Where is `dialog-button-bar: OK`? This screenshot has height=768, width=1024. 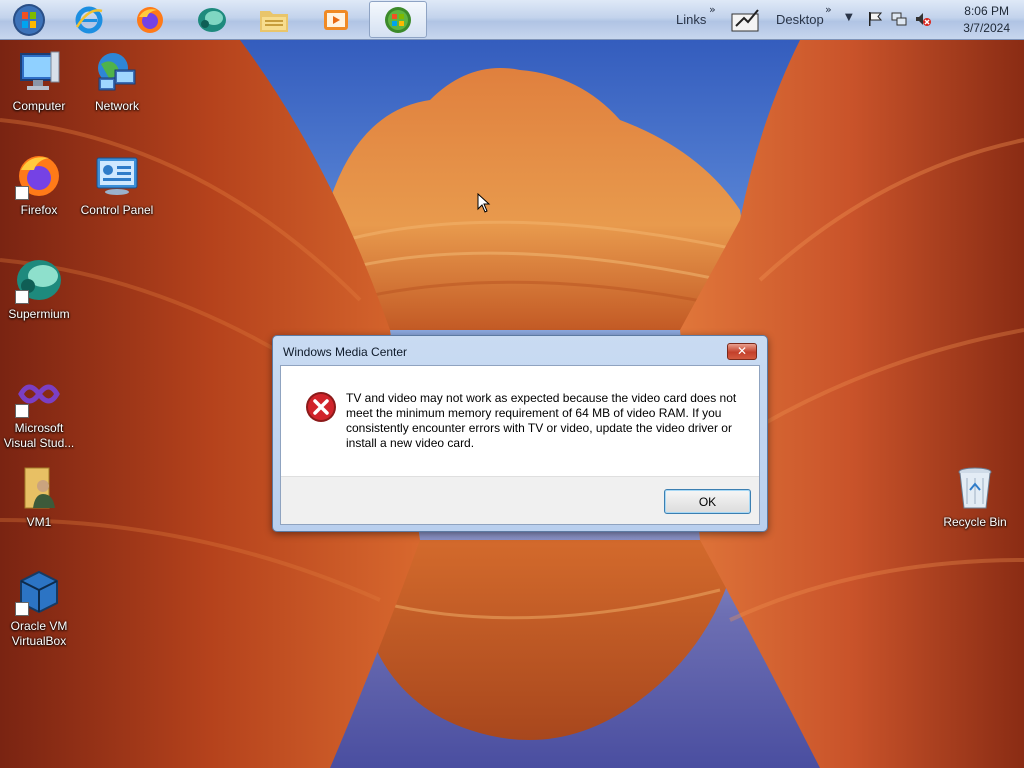 dialog-button-bar: OK is located at coordinates (520, 500).